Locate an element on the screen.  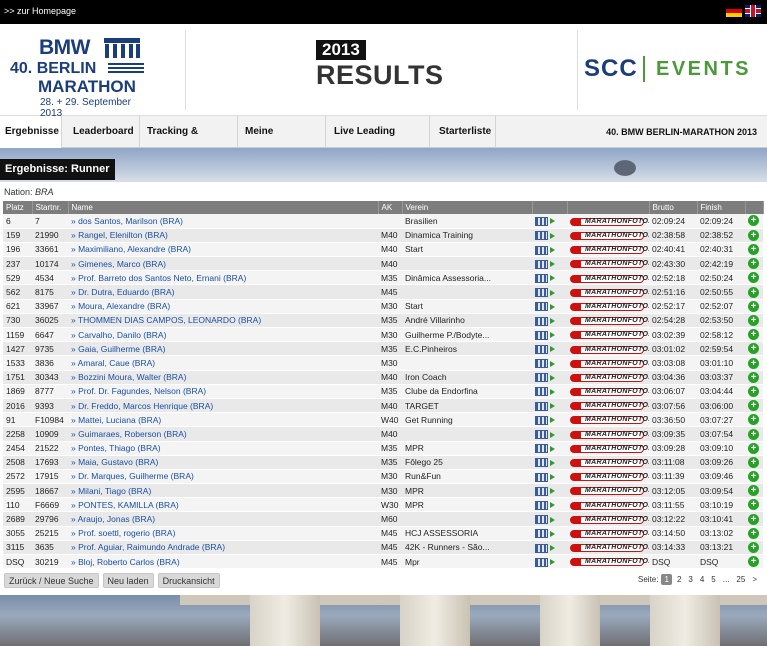
cell-name-link: » Bloj, Roberto Carlos (BRA) is located at coordinates (223, 562).